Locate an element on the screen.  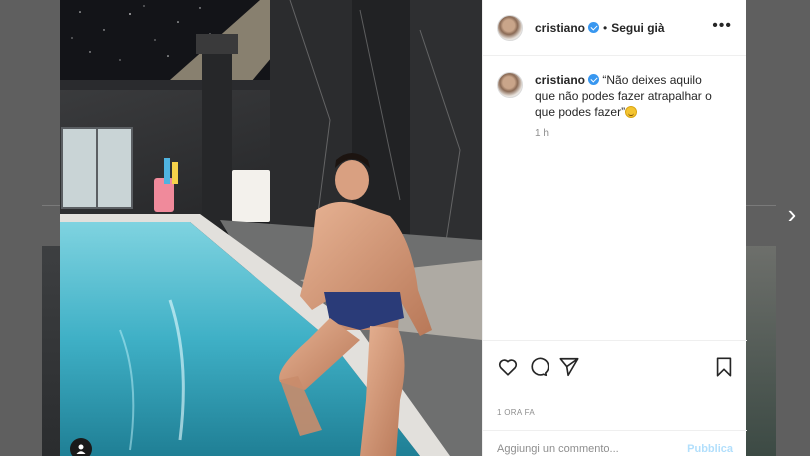
speech-bubble-icon is located at coordinates (538, 367).